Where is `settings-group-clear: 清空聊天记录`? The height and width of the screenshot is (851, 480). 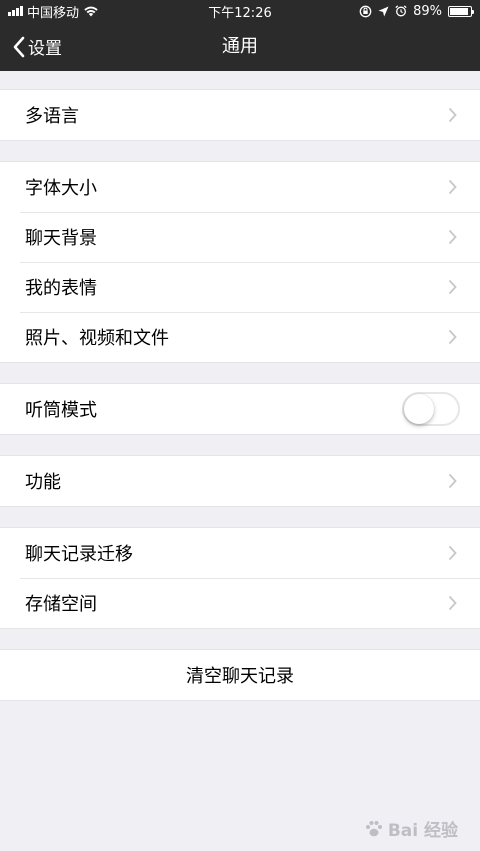
settings-group-clear: 清空聊天记录 is located at coordinates (240, 675).